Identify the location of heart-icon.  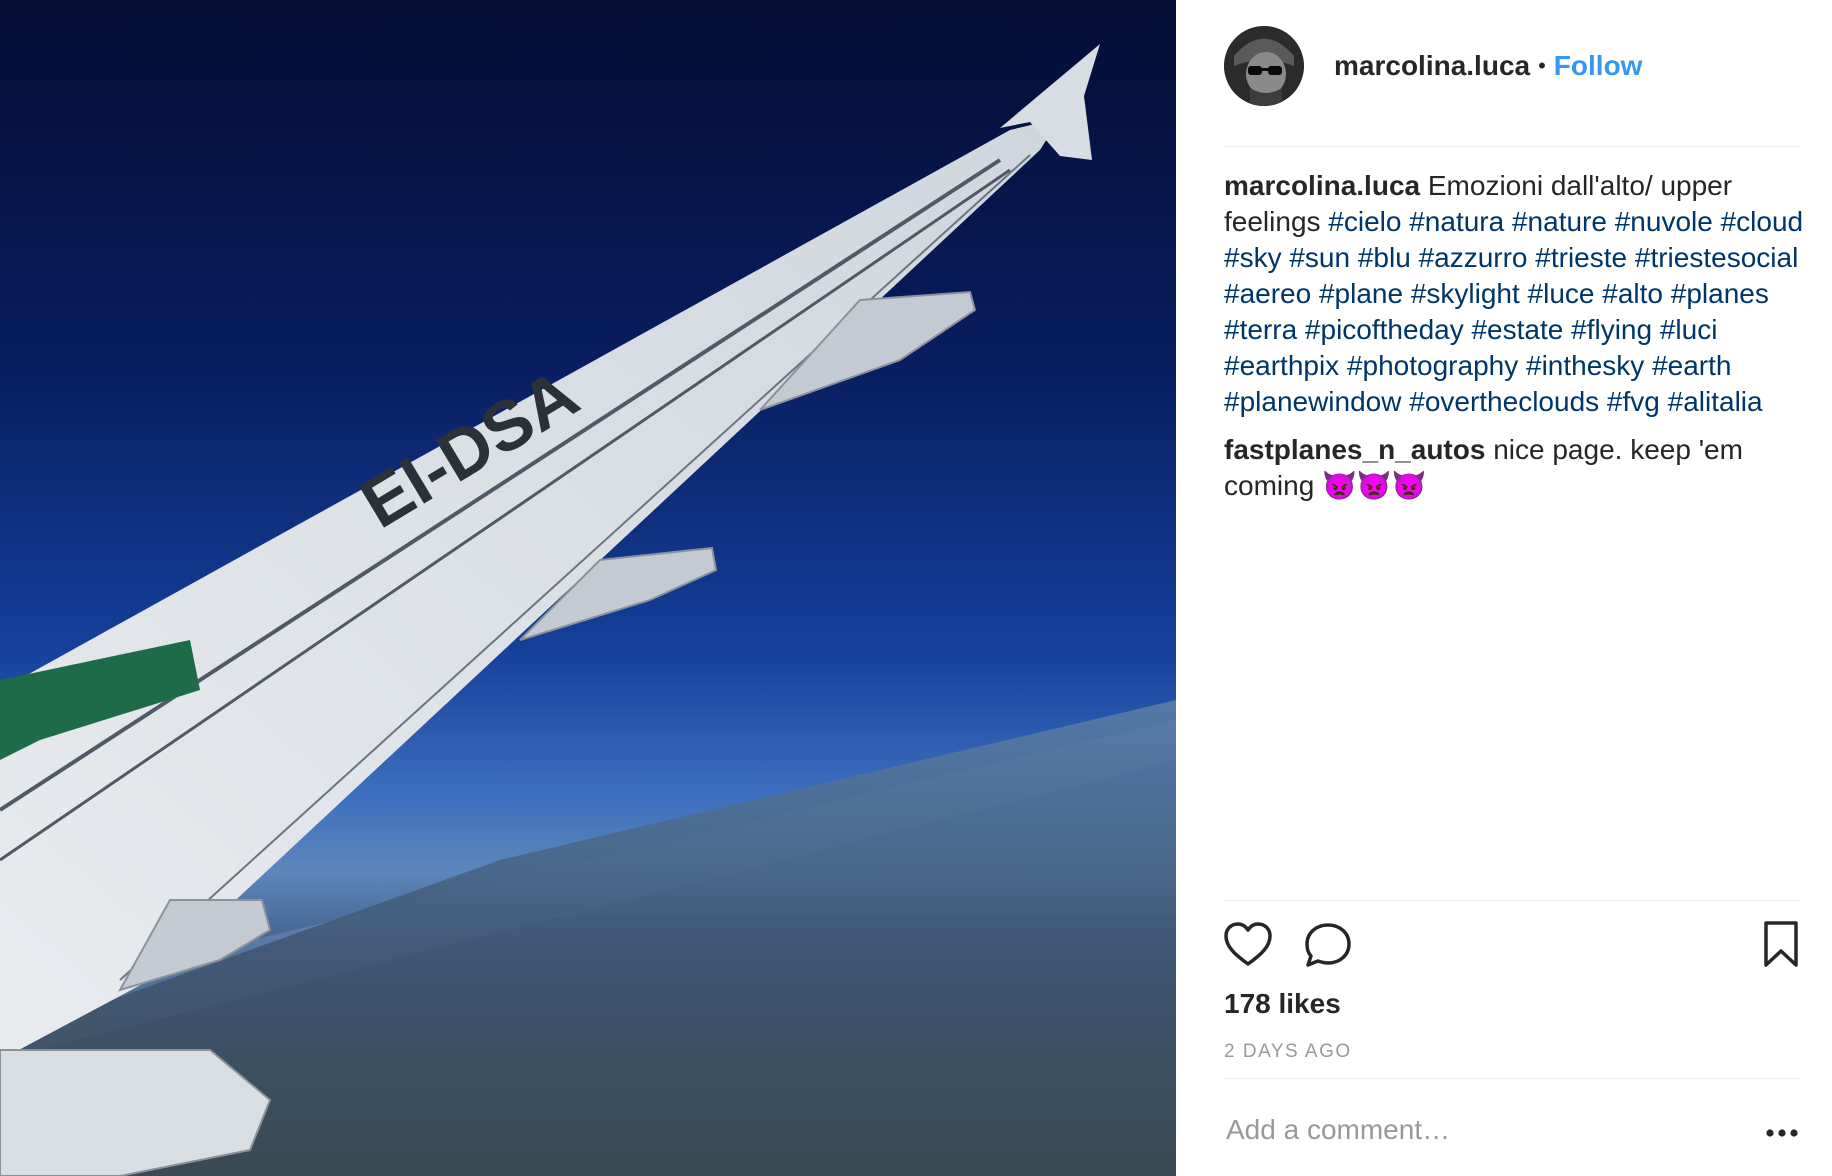
(1248, 947).